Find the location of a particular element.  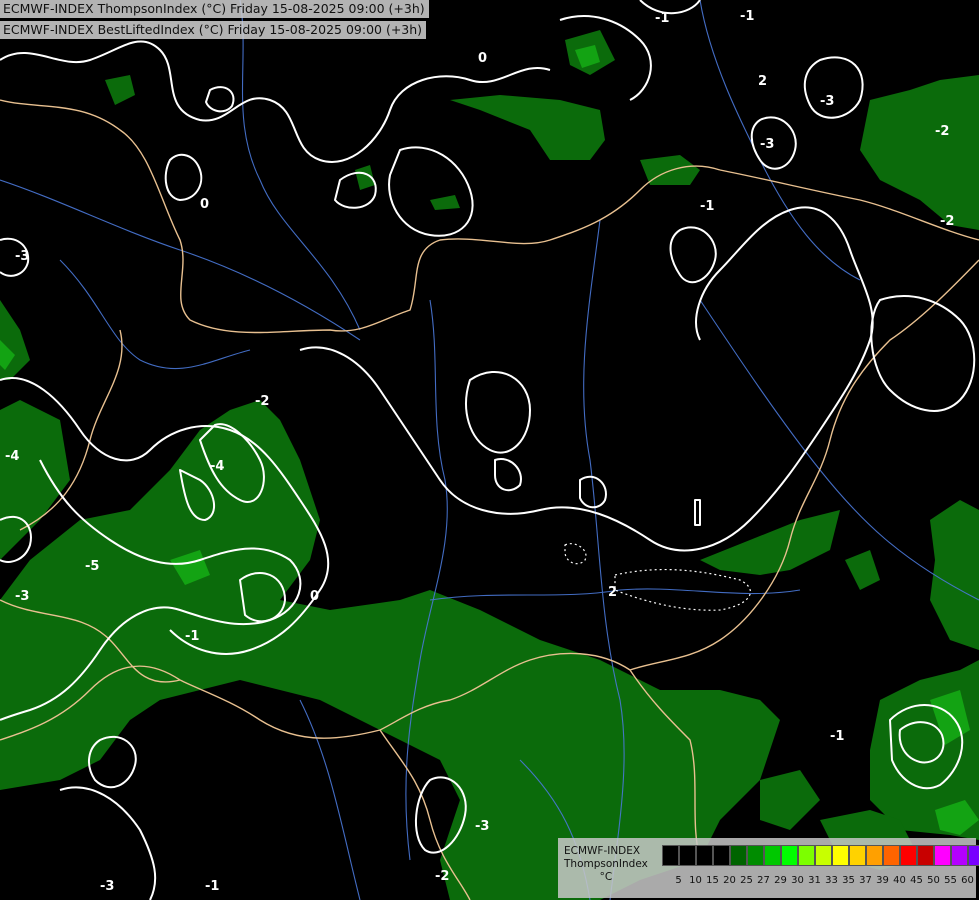

legend-ticks: 5 10 15 20 25 27 29 30 31 33 35 37 39 40 45 50 55 60 is located at coordinates (819, 880).